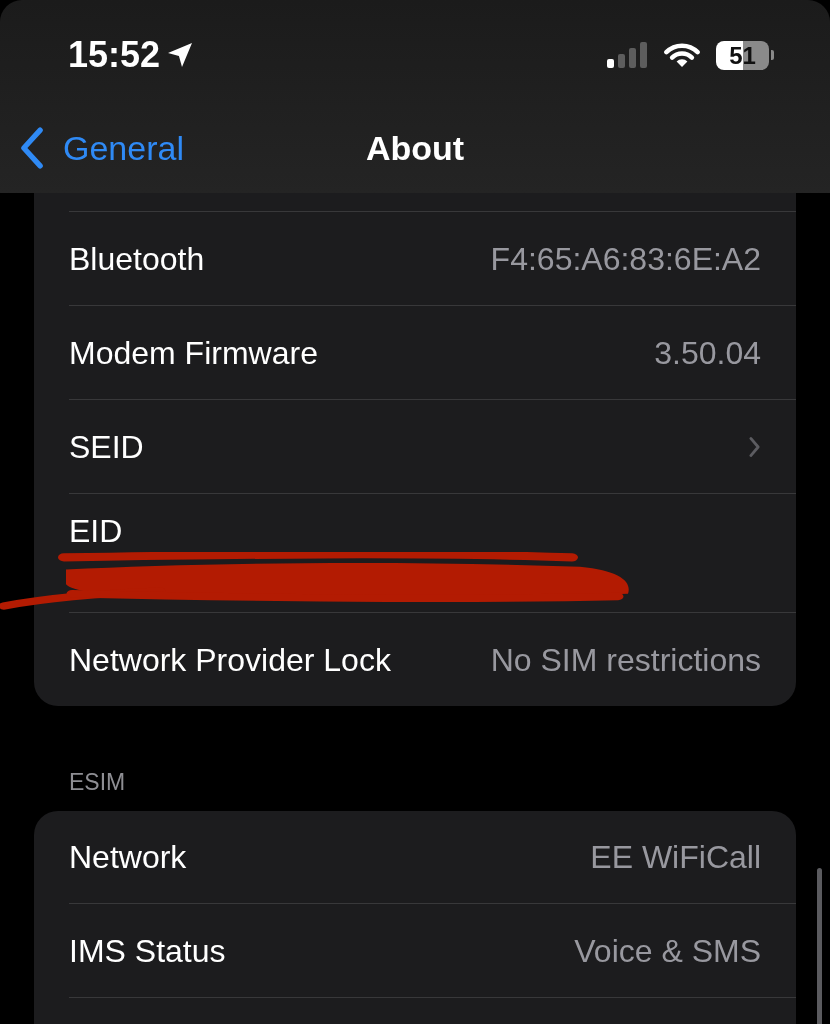  Describe the element at coordinates (114, 55) in the screenshot. I see `status-time: 15:52` at that location.